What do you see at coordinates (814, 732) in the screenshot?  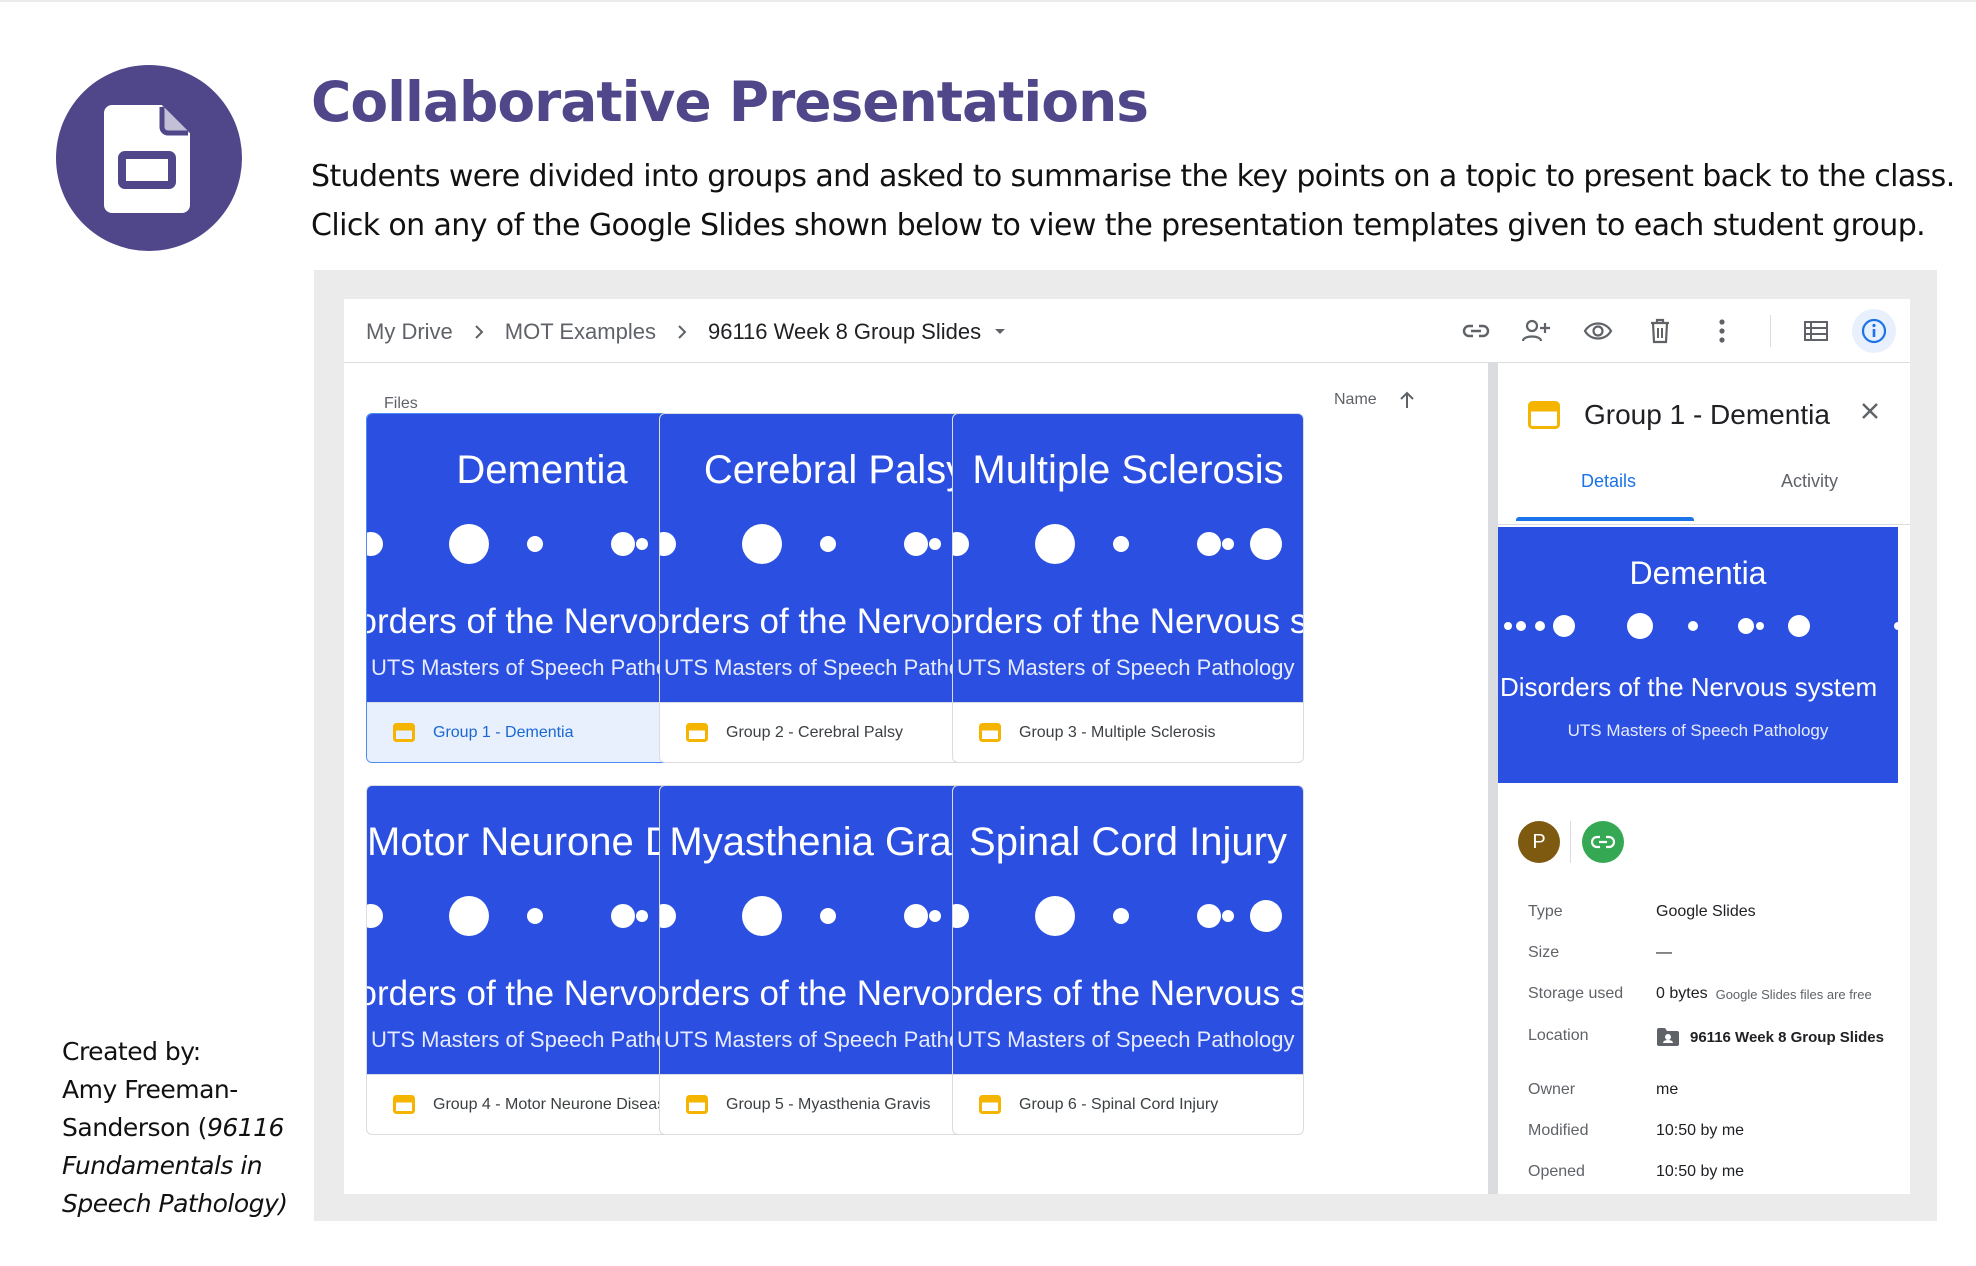 I see `file-name-text: Group 2 - Cerebral Palsy` at bounding box center [814, 732].